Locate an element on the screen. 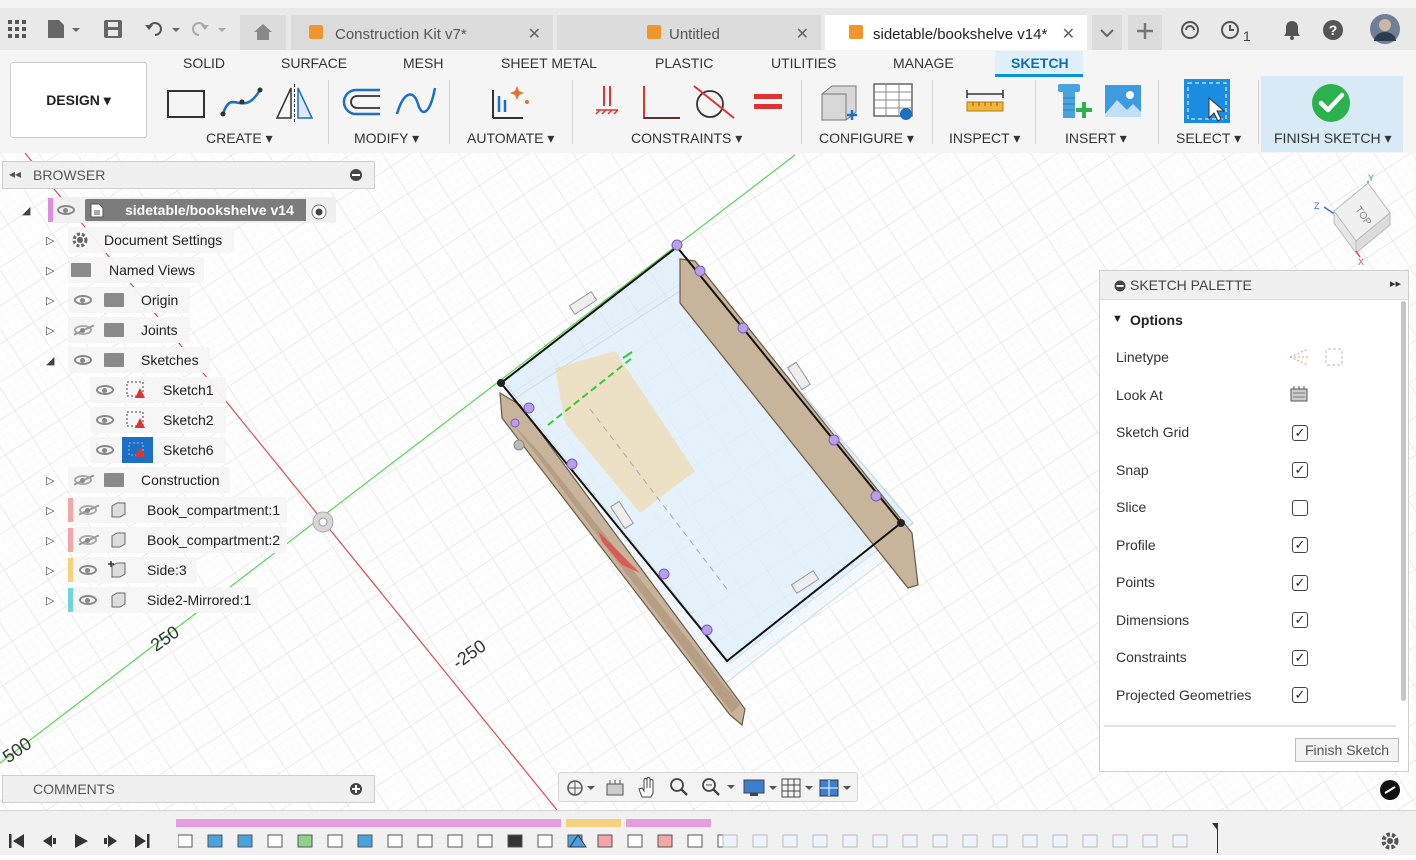  browser-root-node: sidetable/bookshelve v14 is located at coordinates (194, 210).